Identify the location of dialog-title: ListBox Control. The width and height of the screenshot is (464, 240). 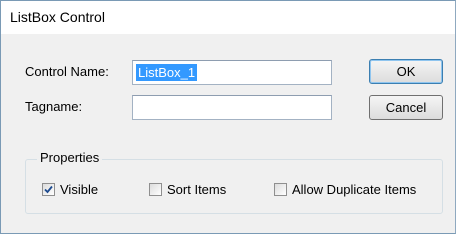
(57, 17).